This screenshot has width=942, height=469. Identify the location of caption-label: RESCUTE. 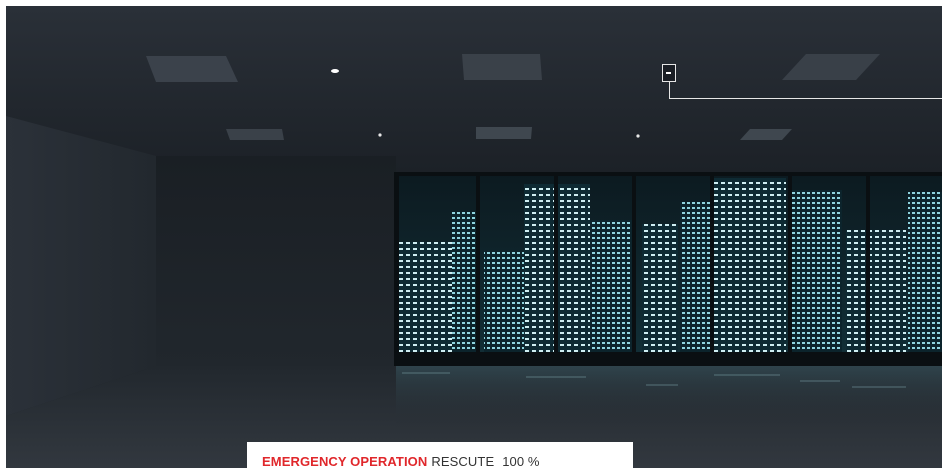
(463, 461).